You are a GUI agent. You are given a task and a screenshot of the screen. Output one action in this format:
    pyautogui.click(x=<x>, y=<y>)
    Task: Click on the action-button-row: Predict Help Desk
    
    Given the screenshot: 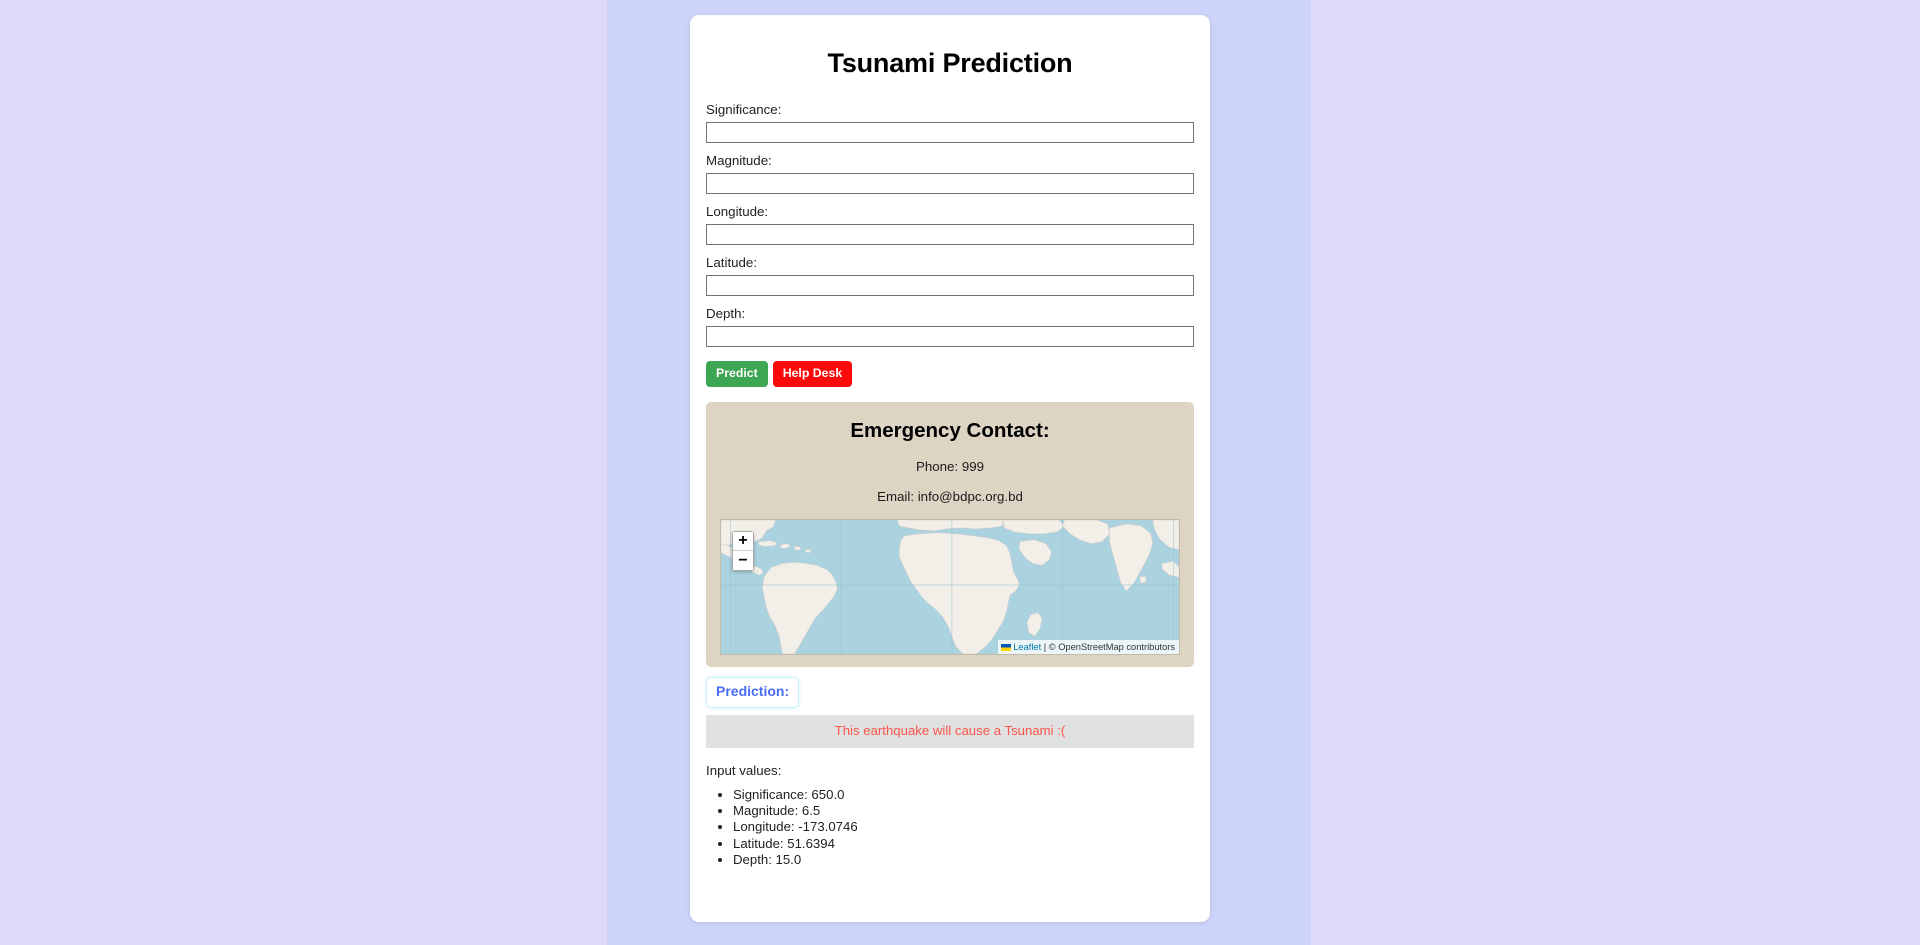 What is the action you would take?
    pyautogui.click(x=950, y=374)
    